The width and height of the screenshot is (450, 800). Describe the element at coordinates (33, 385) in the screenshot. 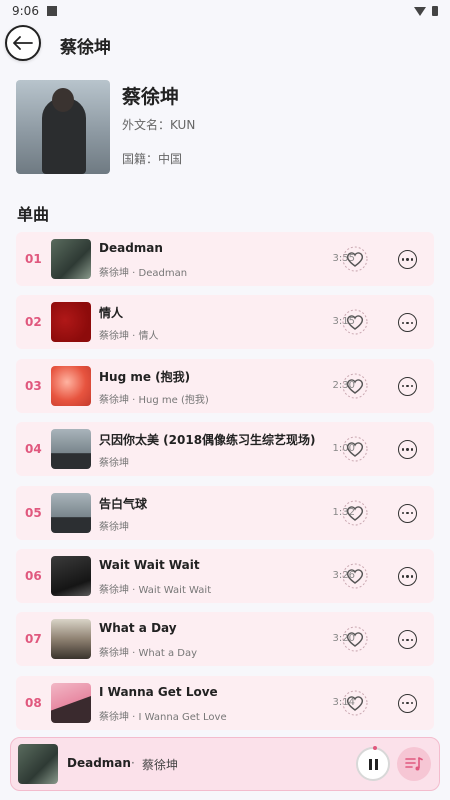

I see `song-index: 03` at that location.